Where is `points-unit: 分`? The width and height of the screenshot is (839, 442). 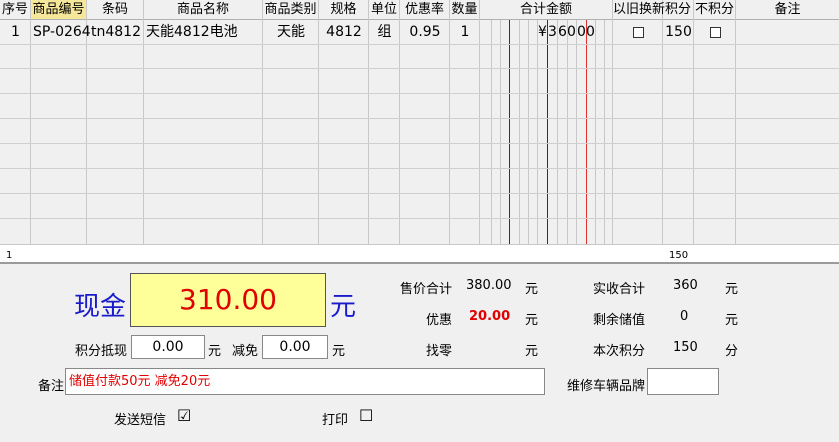 points-unit: 分 is located at coordinates (732, 351).